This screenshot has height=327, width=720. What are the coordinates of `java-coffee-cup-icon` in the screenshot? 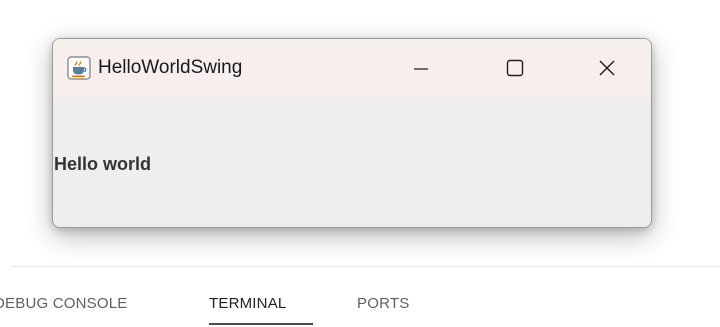 It's located at (79, 68).